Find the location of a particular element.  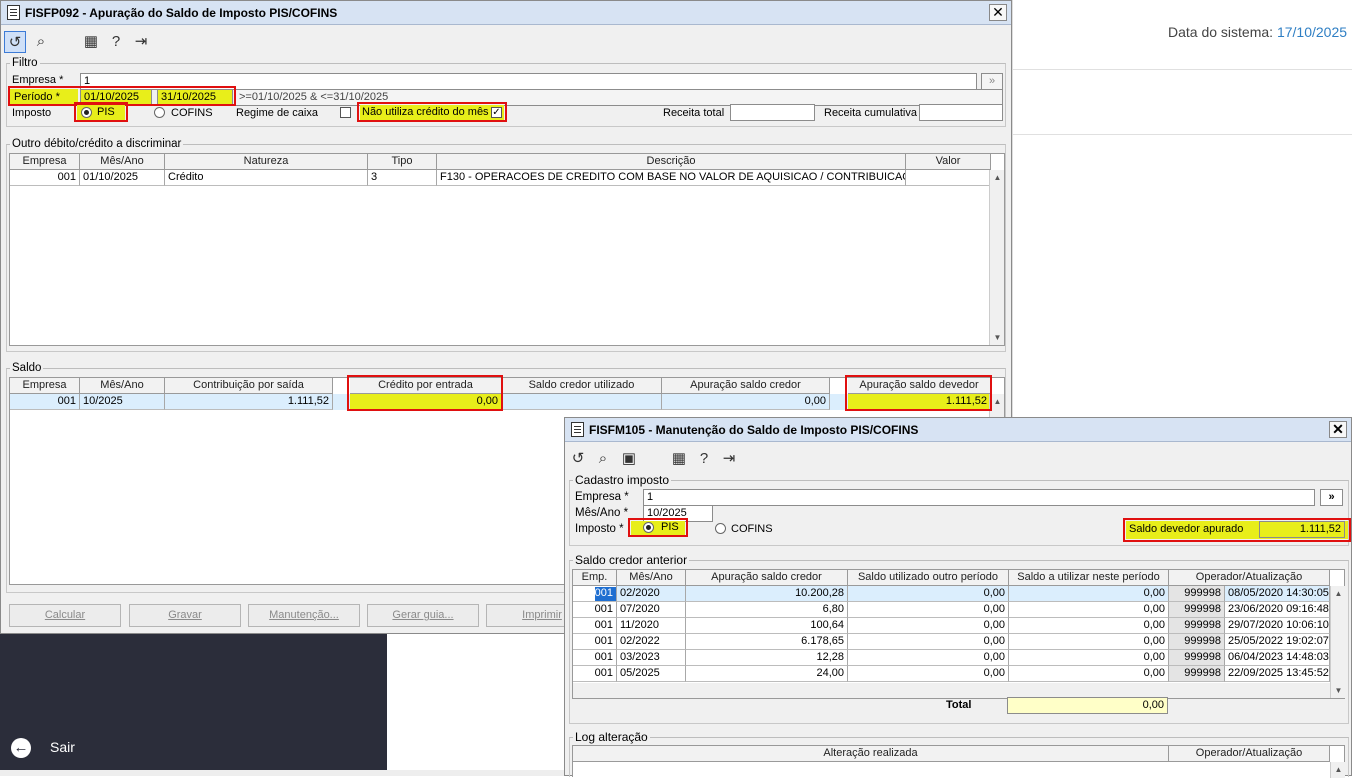

lookup-button: » is located at coordinates (992, 81).